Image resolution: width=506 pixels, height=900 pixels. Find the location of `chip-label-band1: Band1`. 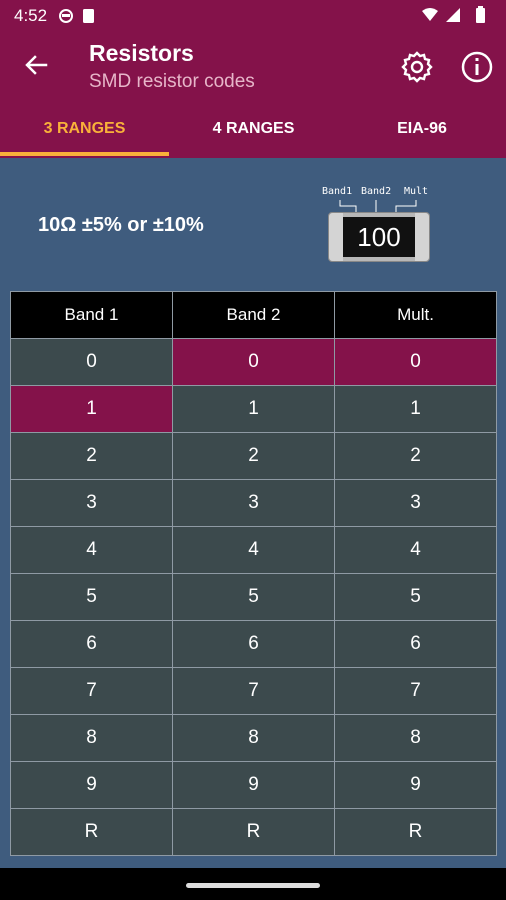

chip-label-band1: Band1 is located at coordinates (337, 191).